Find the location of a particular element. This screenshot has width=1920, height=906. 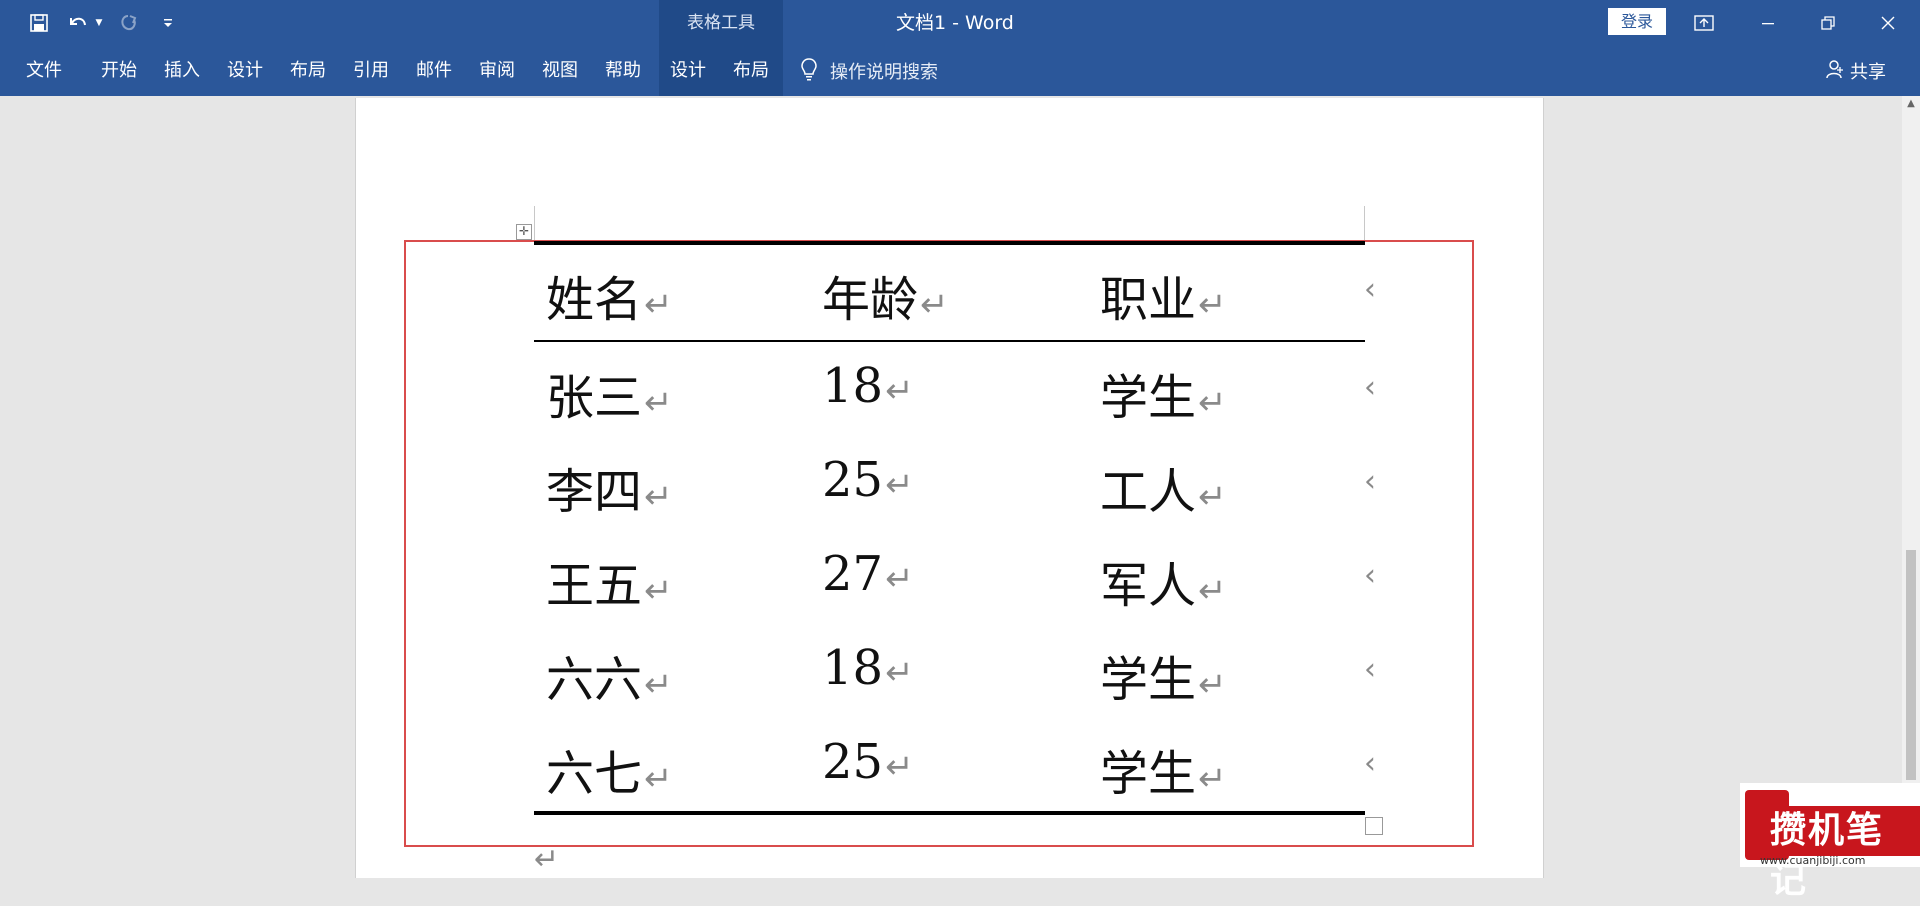

ribbon-tab-bar is located at coordinates (960, 71).